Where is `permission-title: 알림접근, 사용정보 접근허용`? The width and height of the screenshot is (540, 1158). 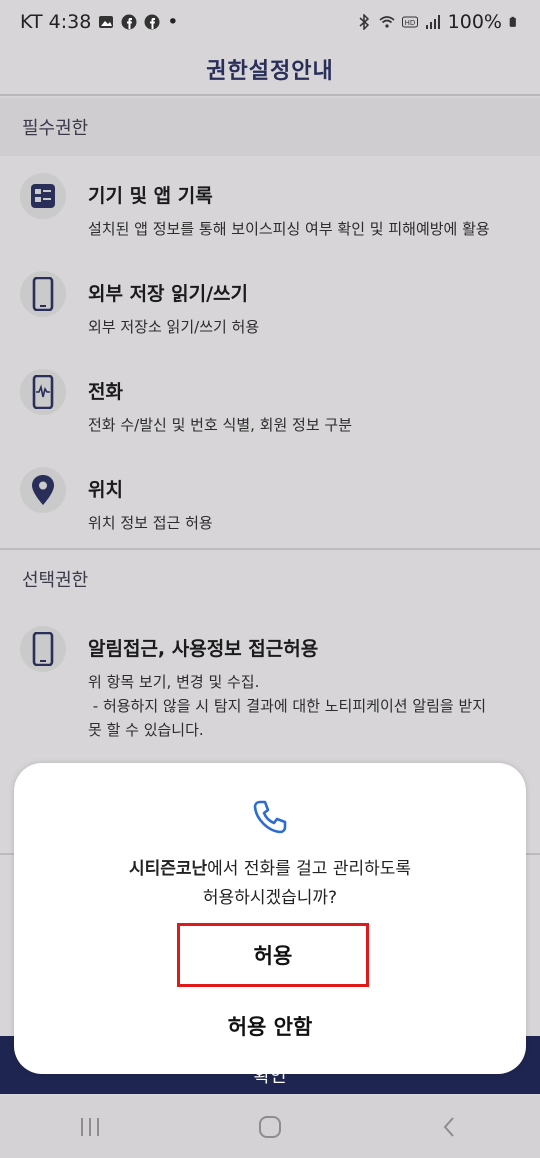 permission-title: 알림접근, 사용정보 접근허용 is located at coordinates (203, 649).